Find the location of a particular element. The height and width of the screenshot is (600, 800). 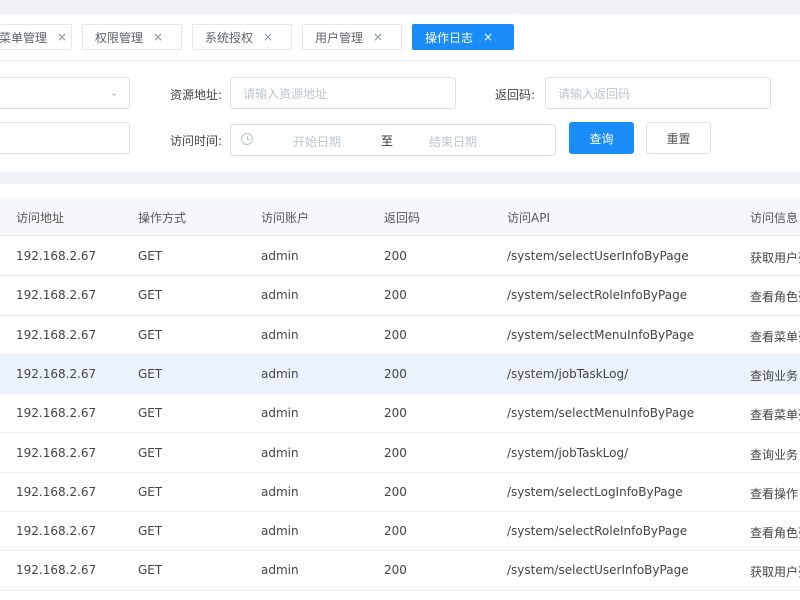

reset-button: 重置 is located at coordinates (678, 138).